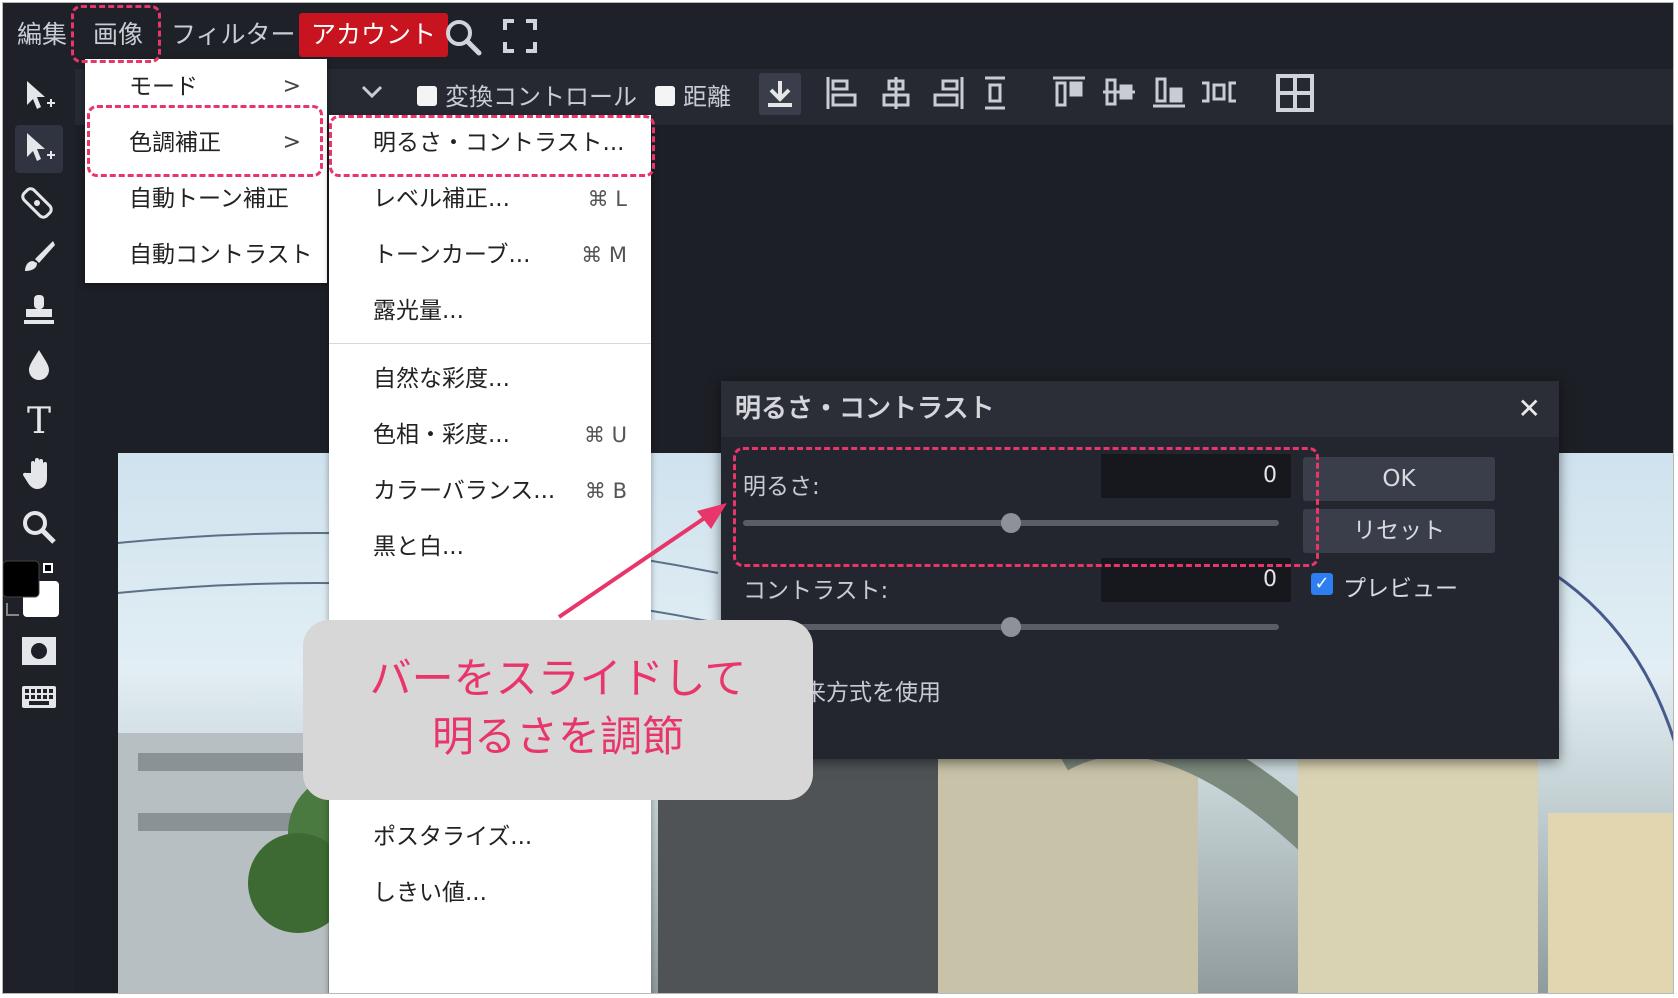 This screenshot has width=1678, height=998. Describe the element at coordinates (557, 736) in the screenshot. I see `callout-line-2: 明るさを調節` at that location.